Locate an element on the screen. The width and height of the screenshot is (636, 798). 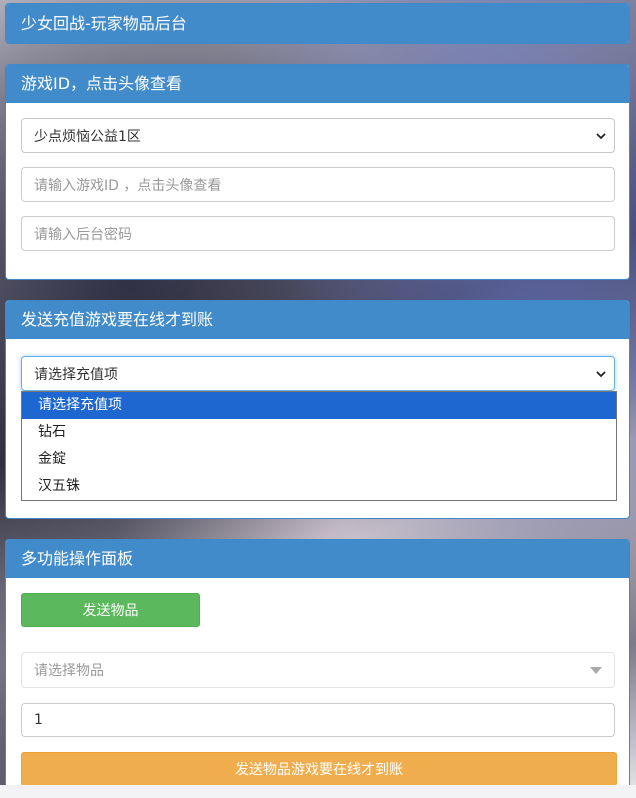
recharge-option: 金錠 is located at coordinates (319, 459).